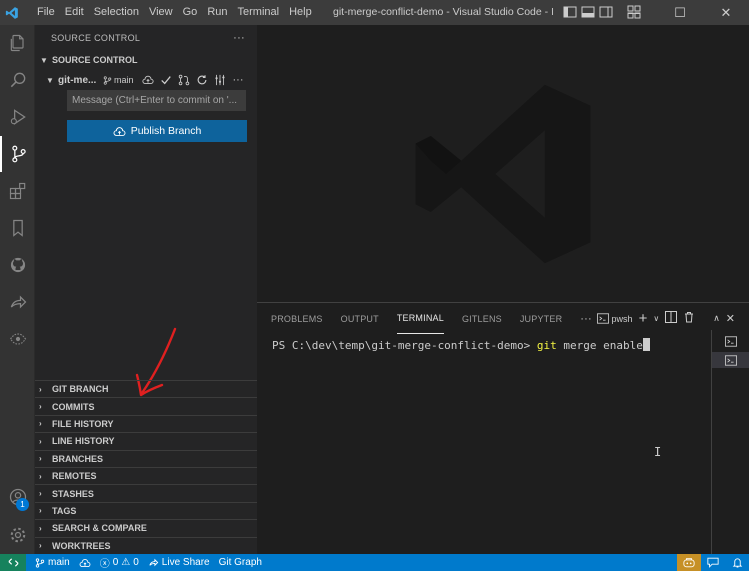  Describe the element at coordinates (404, 345) in the screenshot. I see `terminal-prompt: PS C:\dev\temp\git-merge-conflict-demo>` at that location.